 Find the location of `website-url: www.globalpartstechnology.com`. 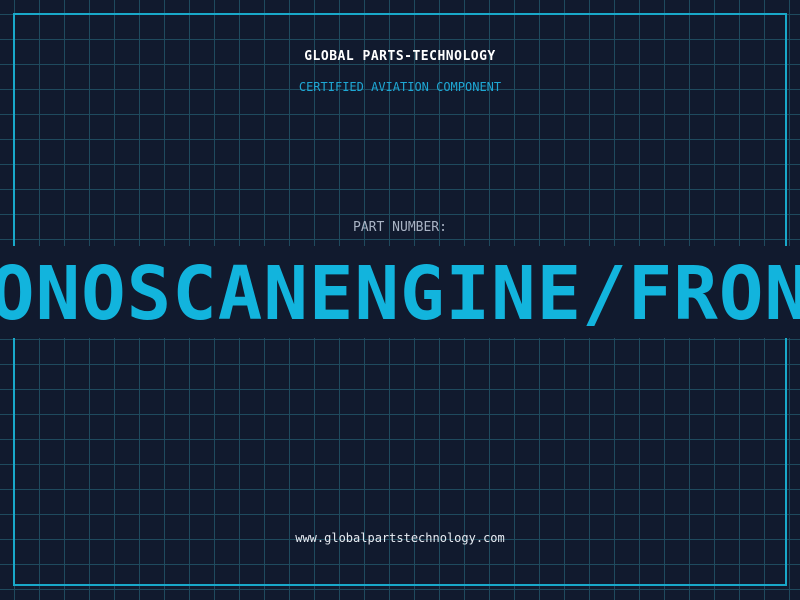

website-url: www.globalpartstechnology.com is located at coordinates (400, 538).